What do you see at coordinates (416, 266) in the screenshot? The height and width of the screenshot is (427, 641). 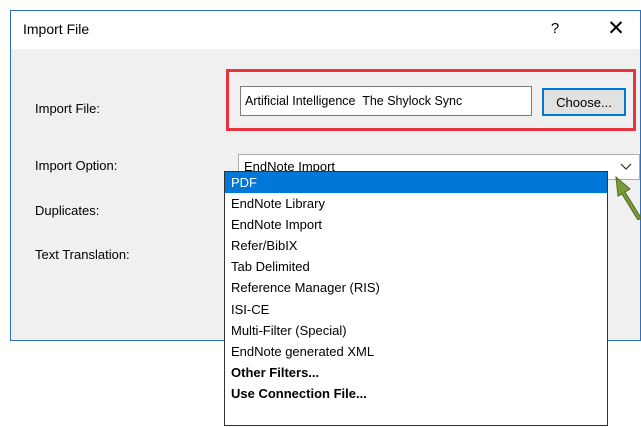 I see `dropdown-option-tab-delimited: Tab Delimited` at bounding box center [416, 266].